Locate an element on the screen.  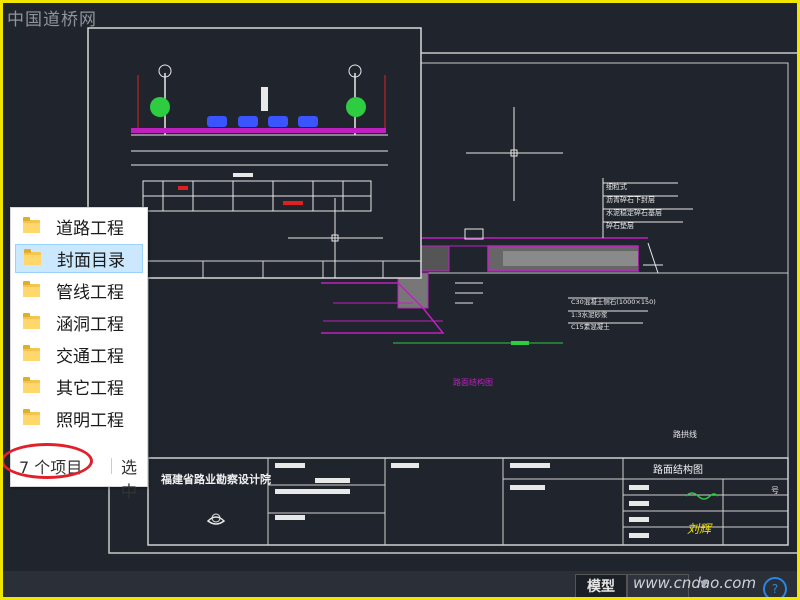
svg-text: 水泥稳定碎石基层 is located at coordinates (634, 212).